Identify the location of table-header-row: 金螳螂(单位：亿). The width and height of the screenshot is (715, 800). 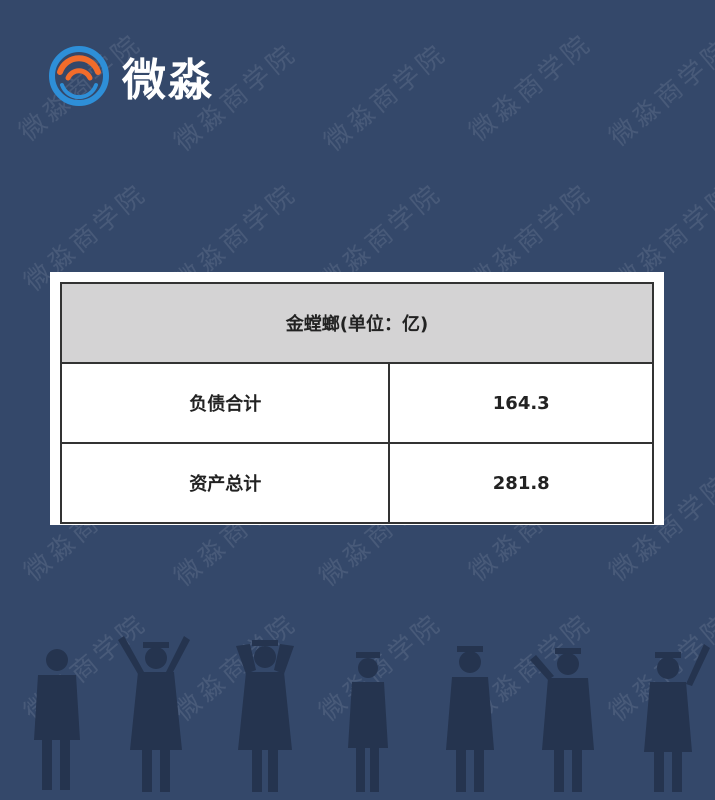
(357, 323).